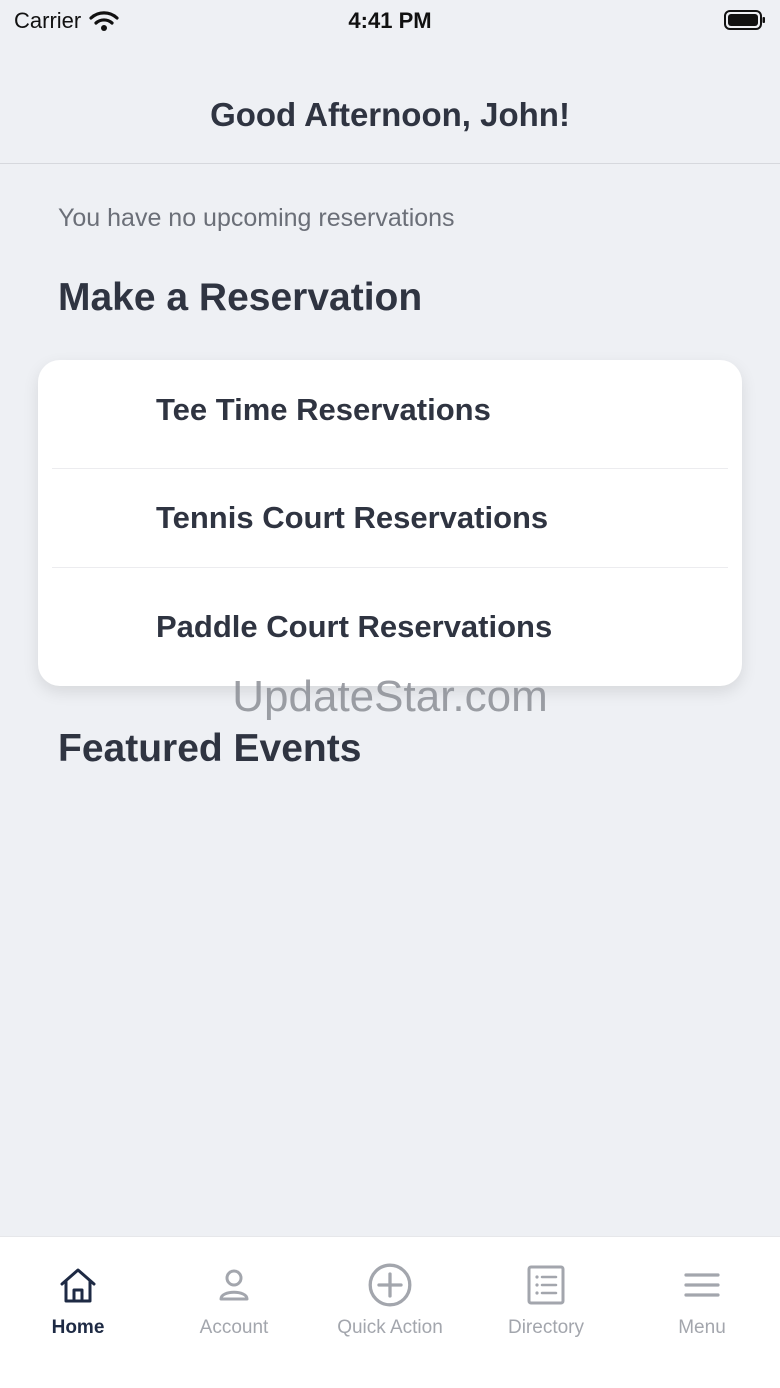 This screenshot has width=780, height=1388. Describe the element at coordinates (702, 1327) in the screenshot. I see `tab-menu-label: Menu` at that location.